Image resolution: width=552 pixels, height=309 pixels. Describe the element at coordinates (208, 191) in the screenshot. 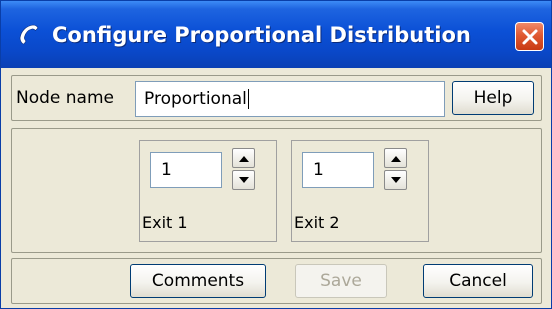

I see `exit-panel-1: 1 Exit 1` at that location.